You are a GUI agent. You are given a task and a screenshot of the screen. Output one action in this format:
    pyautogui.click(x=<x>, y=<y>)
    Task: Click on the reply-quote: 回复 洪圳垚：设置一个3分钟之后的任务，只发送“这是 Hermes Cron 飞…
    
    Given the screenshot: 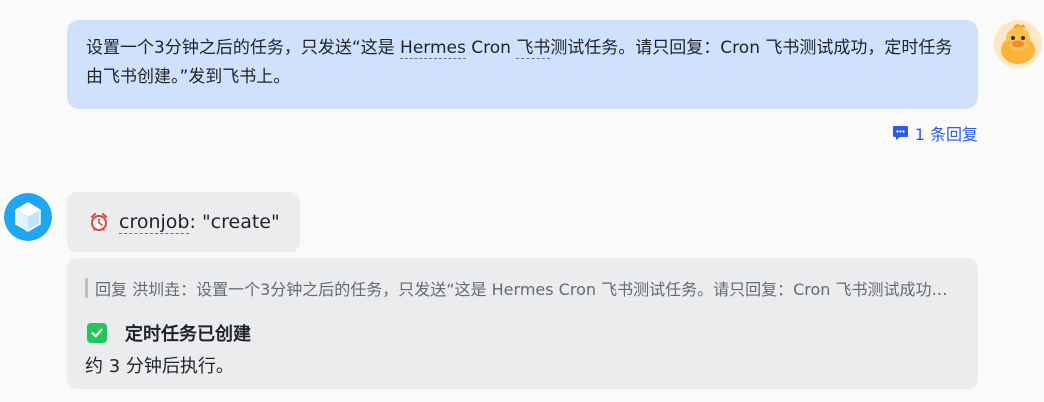 What is the action you would take?
    pyautogui.click(x=521, y=288)
    